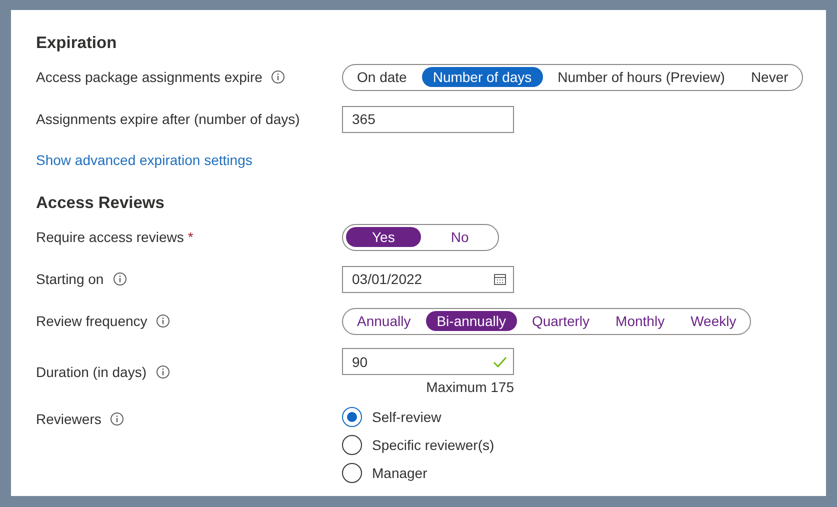 The height and width of the screenshot is (507, 837). What do you see at coordinates (418, 445) in the screenshot?
I see `radio-option: Specific reviewer(s)` at bounding box center [418, 445].